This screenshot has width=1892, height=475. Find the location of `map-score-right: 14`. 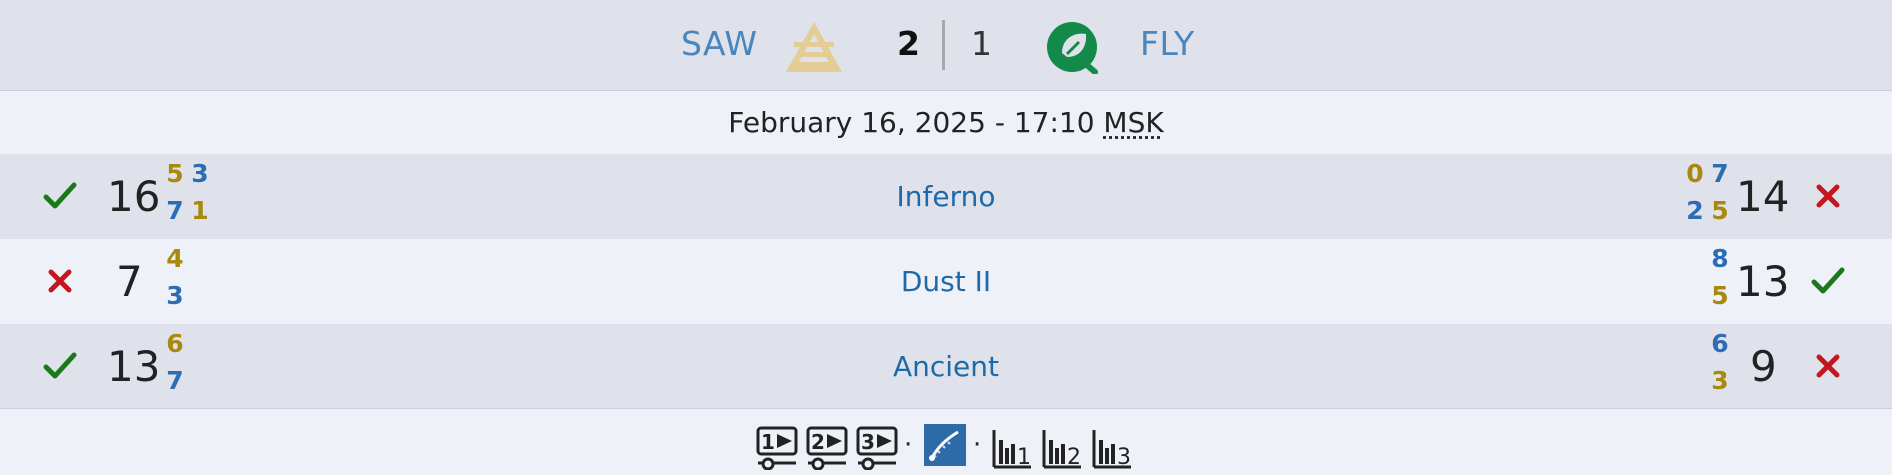

map-score-right: 14 is located at coordinates (1763, 196).